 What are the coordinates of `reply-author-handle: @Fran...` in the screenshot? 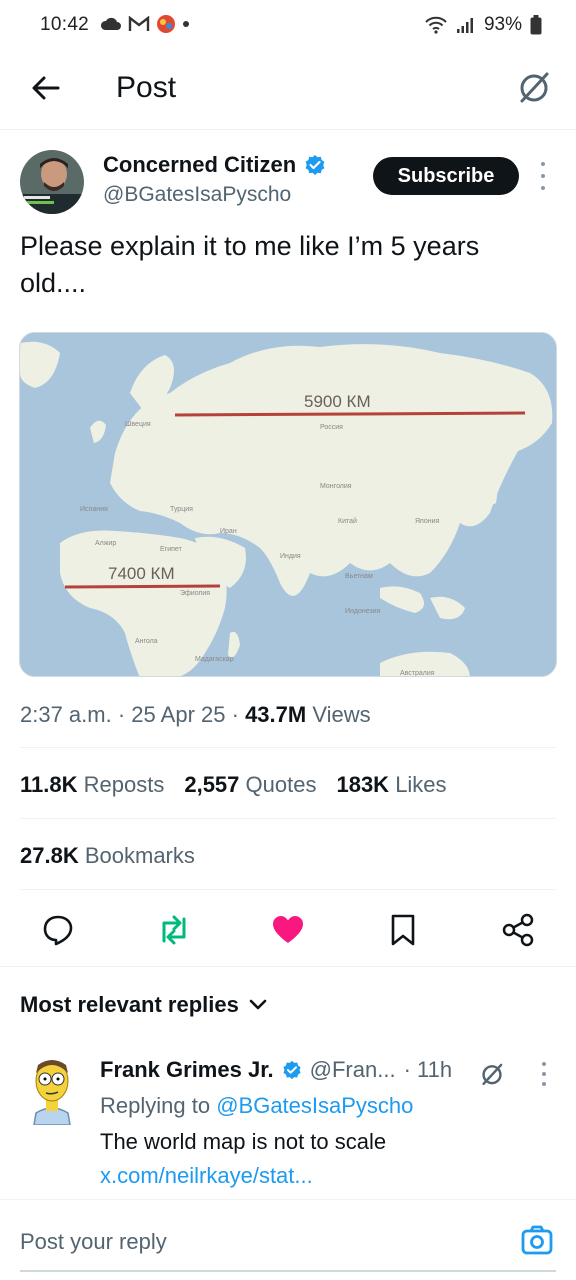 It's located at (353, 1070).